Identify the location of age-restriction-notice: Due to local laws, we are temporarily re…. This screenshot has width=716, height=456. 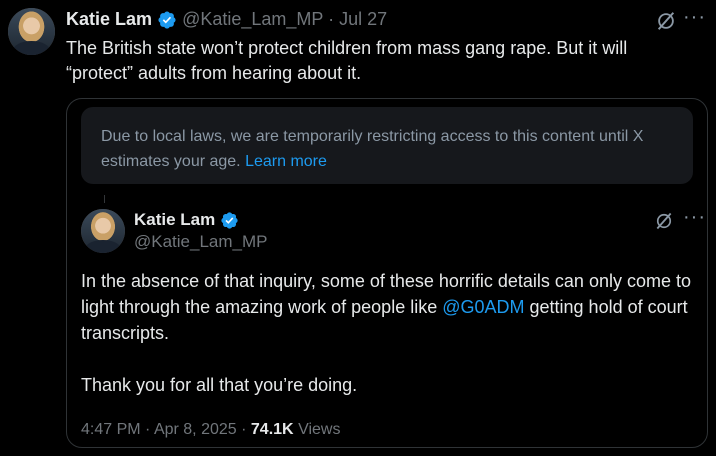
(387, 145).